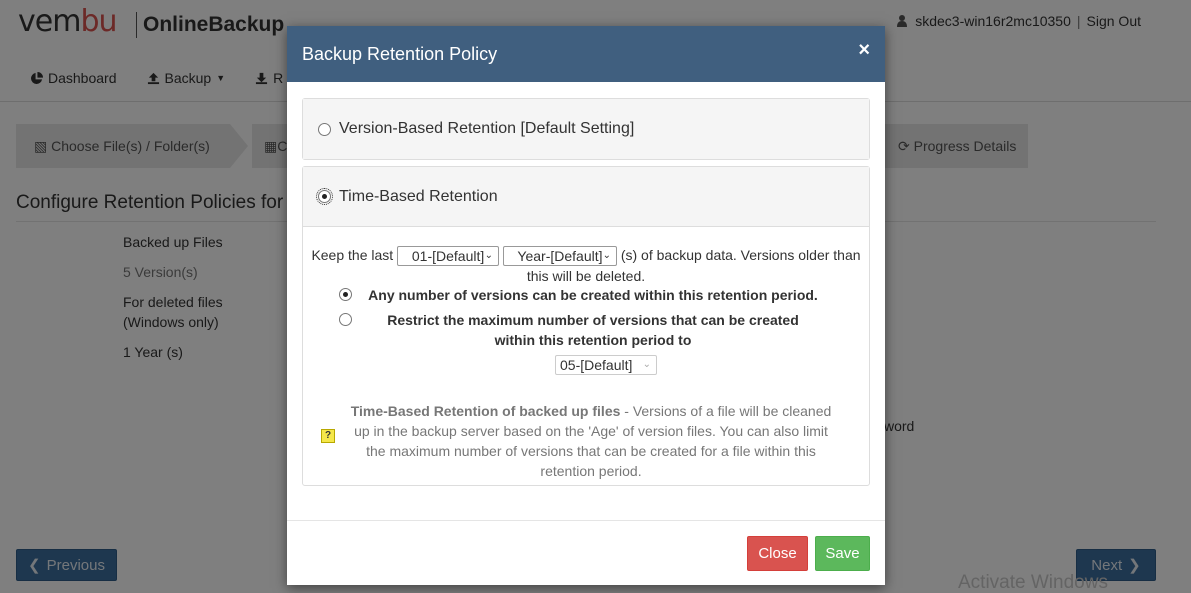 This screenshot has height=593, width=1191. Describe the element at coordinates (586, 197) in the screenshot. I see `time-based-option: Time-Based Retention` at that location.